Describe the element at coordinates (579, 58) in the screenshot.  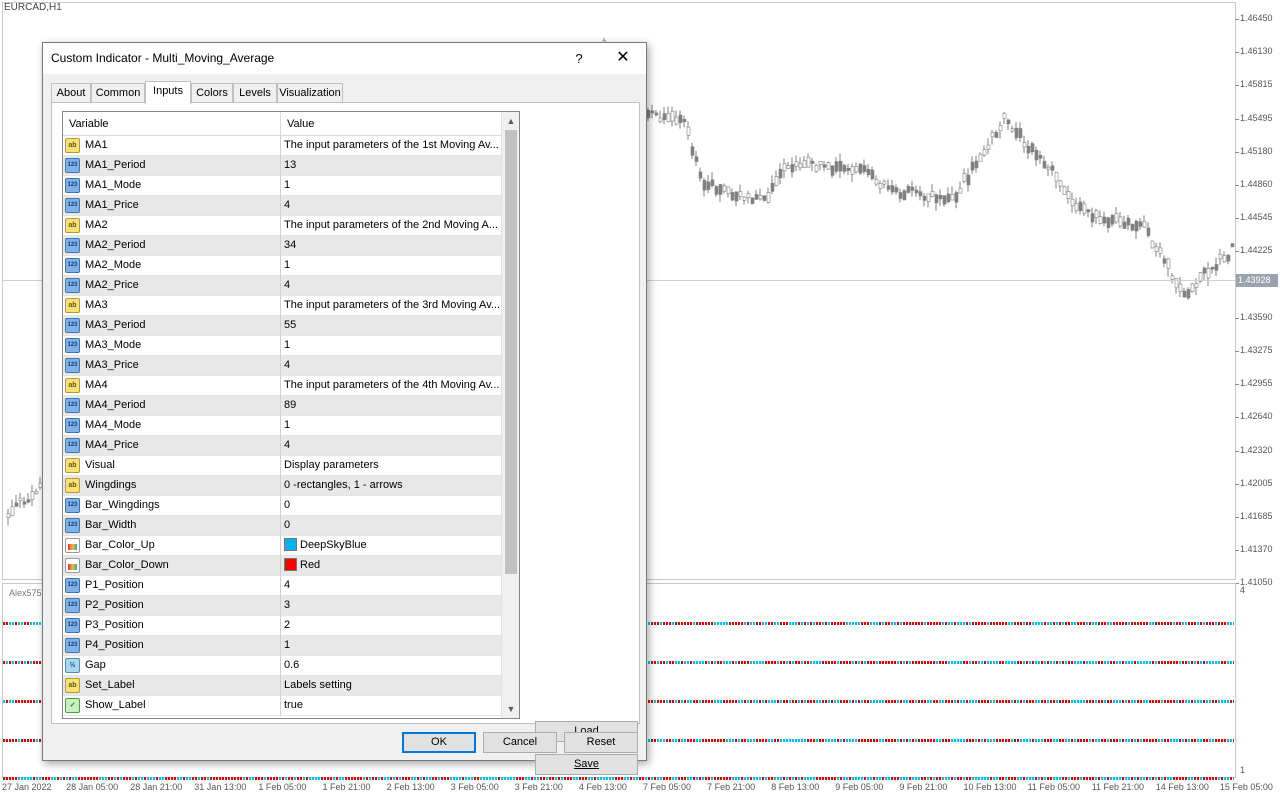
I see `help-button: ?` at that location.